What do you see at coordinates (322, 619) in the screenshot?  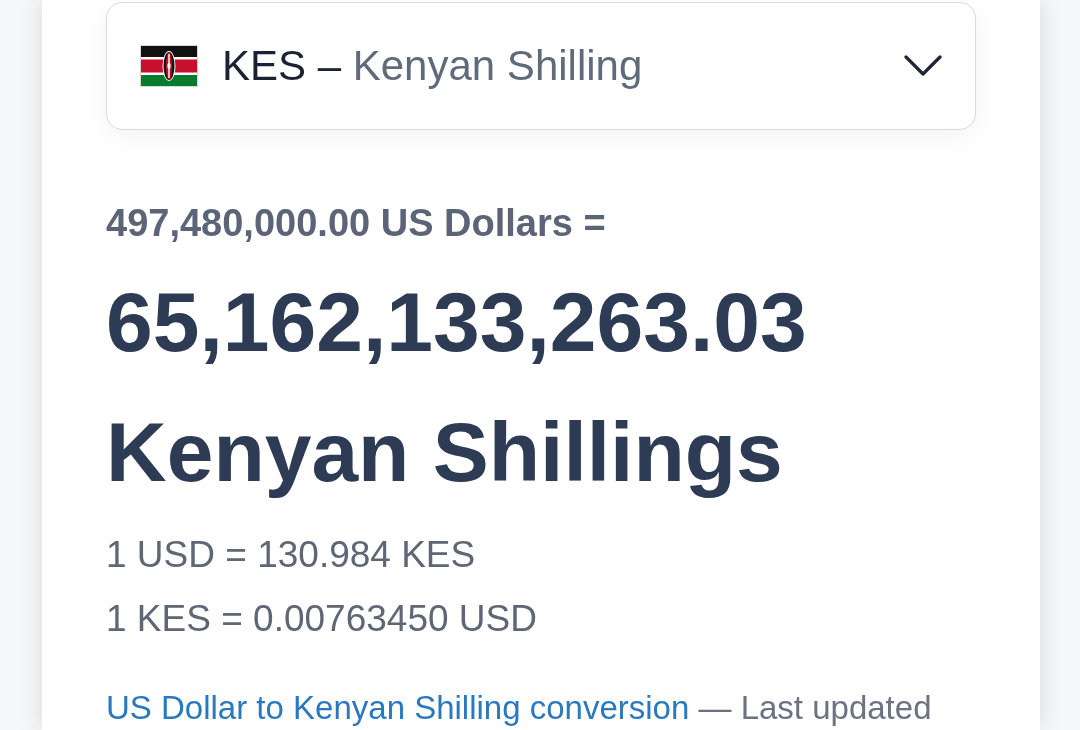 I see `exchange-rate: 1 KES = 0.00763450 USD` at bounding box center [322, 619].